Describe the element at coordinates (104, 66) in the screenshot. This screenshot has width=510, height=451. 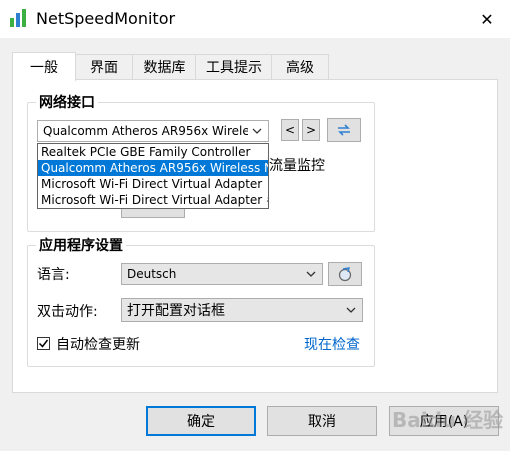
I see `tab-interface: 界面` at that location.